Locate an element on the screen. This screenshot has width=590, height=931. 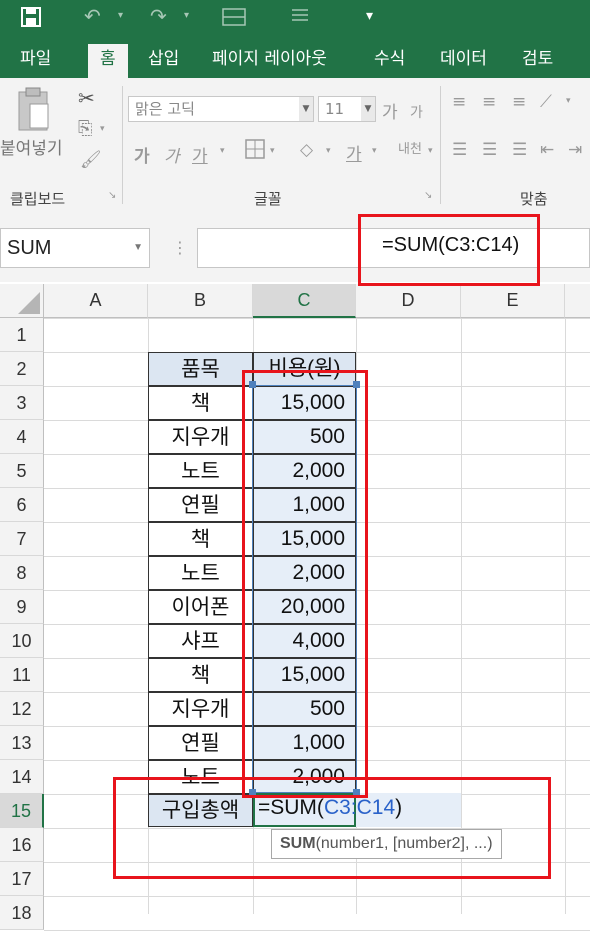
column-header-f is located at coordinates (577, 301).